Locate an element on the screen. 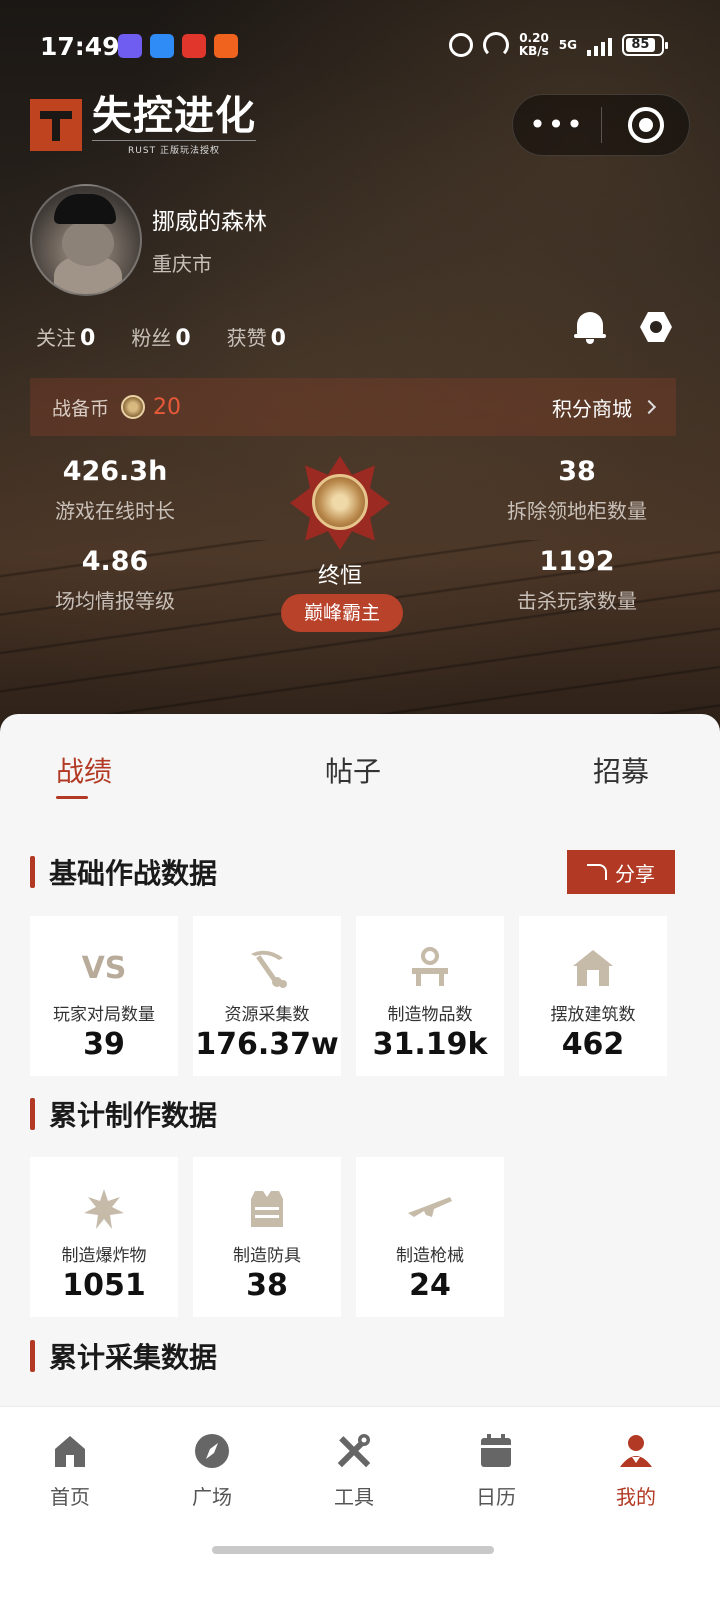  following-stat: 关注 0 is located at coordinates (65, 336).